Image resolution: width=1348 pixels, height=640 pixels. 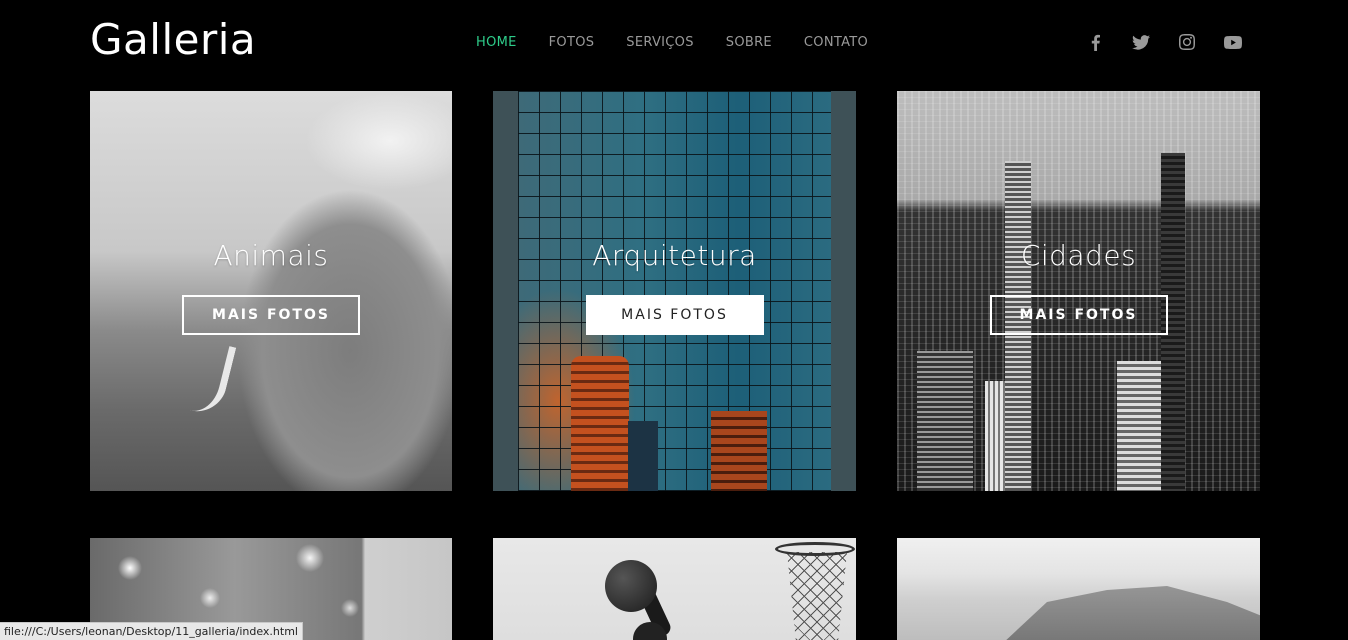 What do you see at coordinates (1078, 255) in the screenshot?
I see `card-title: Cidades` at bounding box center [1078, 255].